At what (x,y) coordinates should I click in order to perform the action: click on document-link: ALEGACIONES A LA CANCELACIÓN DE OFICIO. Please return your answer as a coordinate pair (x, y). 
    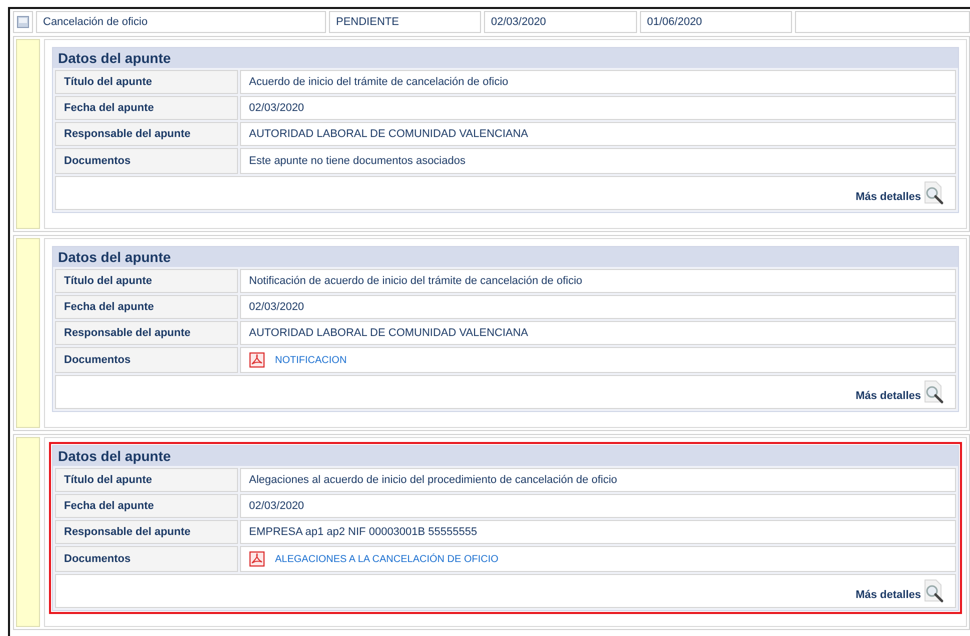
    Looking at the image, I should click on (386, 559).